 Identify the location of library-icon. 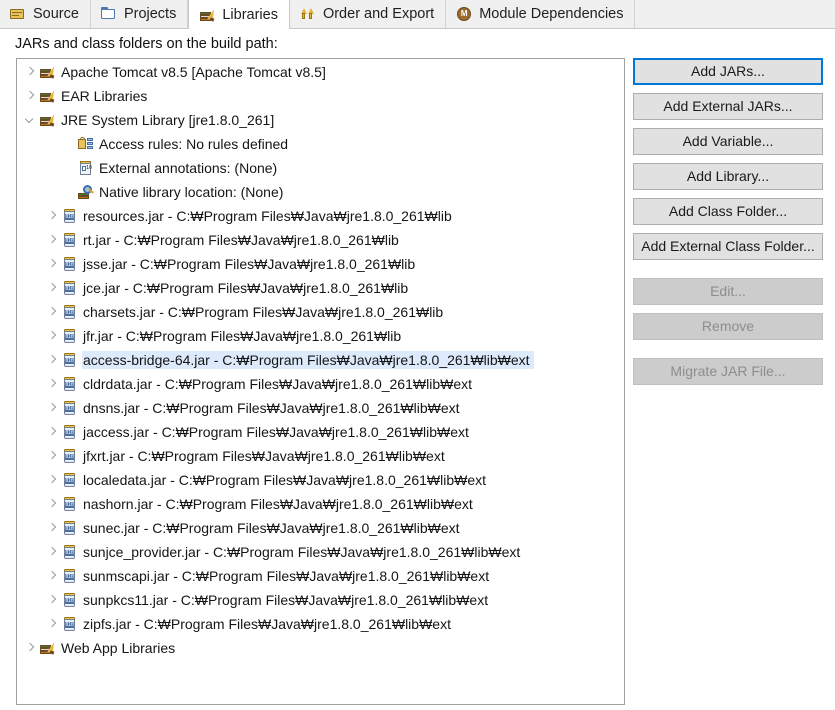
(48, 120).